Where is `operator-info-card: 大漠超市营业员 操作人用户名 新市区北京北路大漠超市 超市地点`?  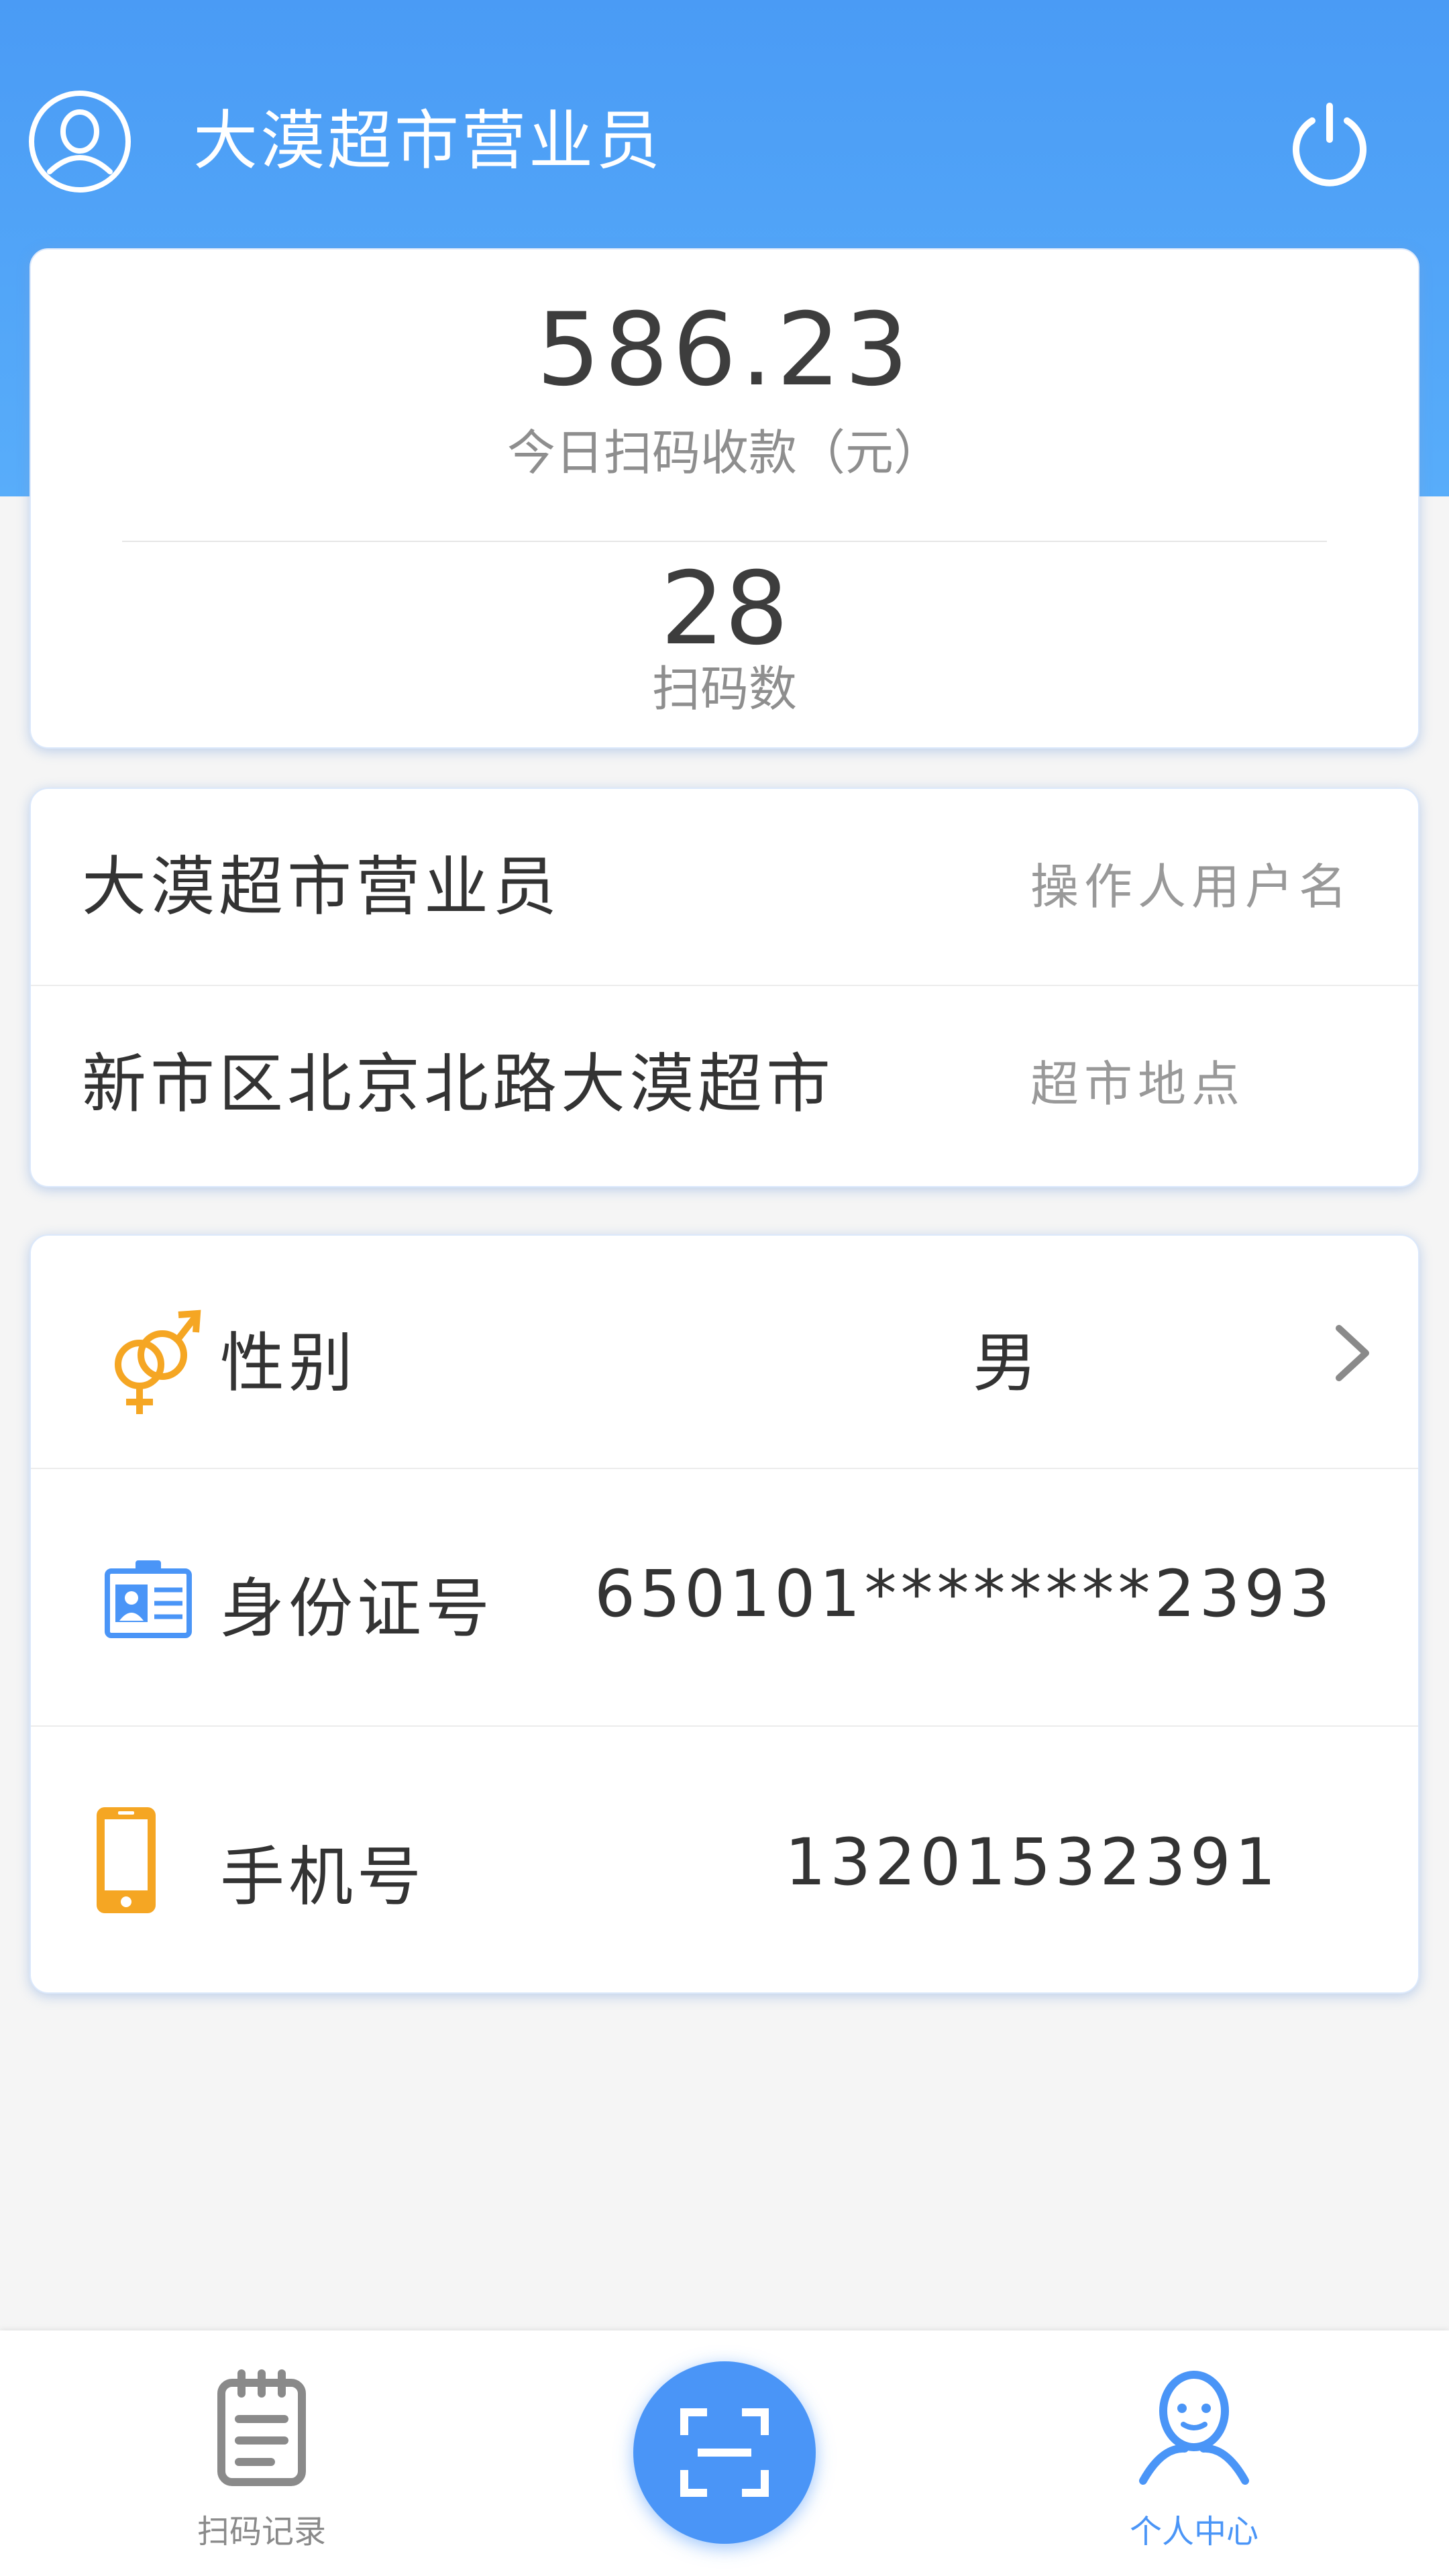
operator-info-card: 大漠超市营业员 操作人用户名 新市区北京北路大漠超市 超市地点 is located at coordinates (724, 987).